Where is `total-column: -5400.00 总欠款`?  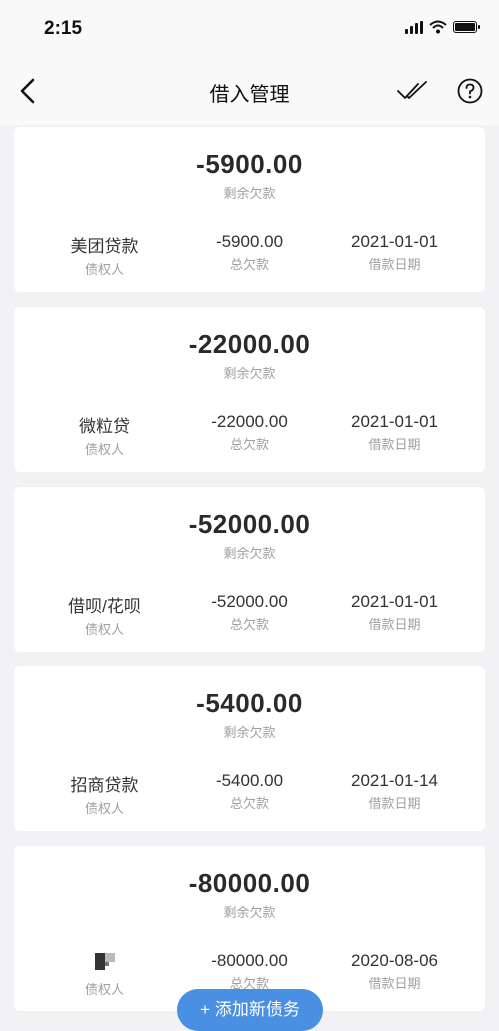
total-column: -5400.00 总欠款 is located at coordinates (249, 791).